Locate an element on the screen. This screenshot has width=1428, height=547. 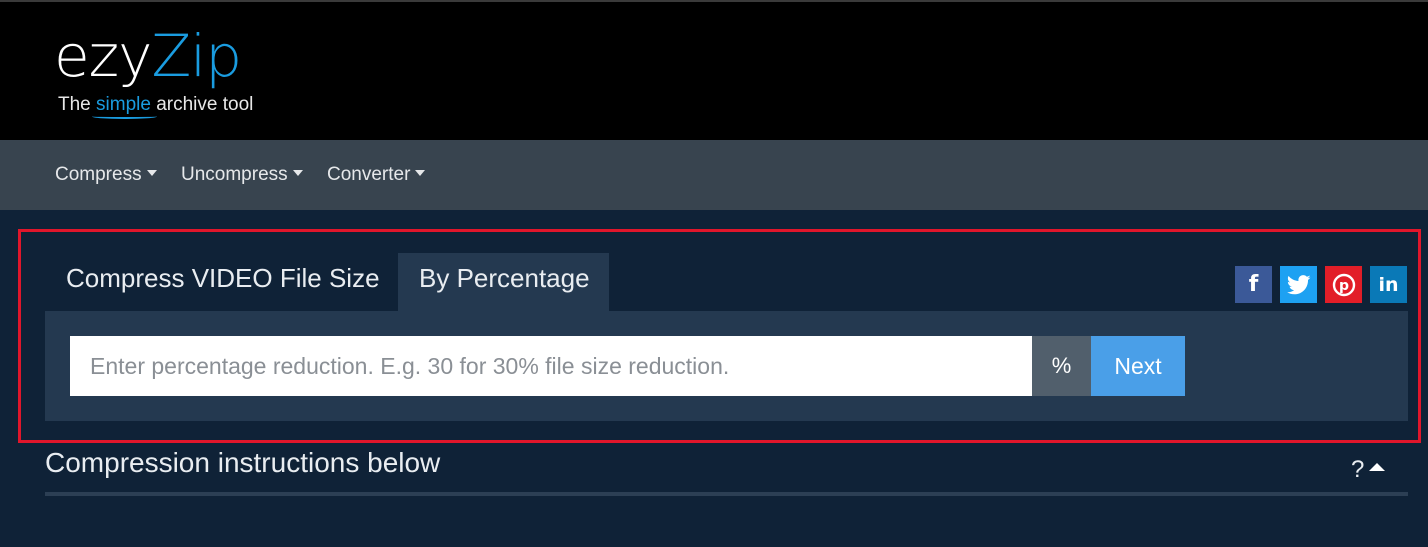
nav-converter-label: Converter is located at coordinates (369, 174).